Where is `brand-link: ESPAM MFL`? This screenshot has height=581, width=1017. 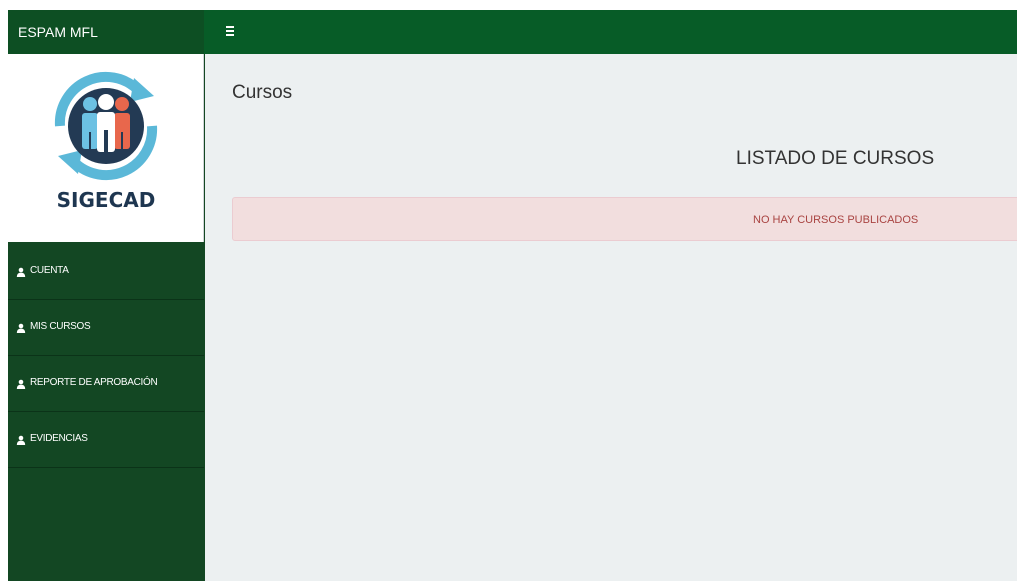 brand-link: ESPAM MFL is located at coordinates (106, 32).